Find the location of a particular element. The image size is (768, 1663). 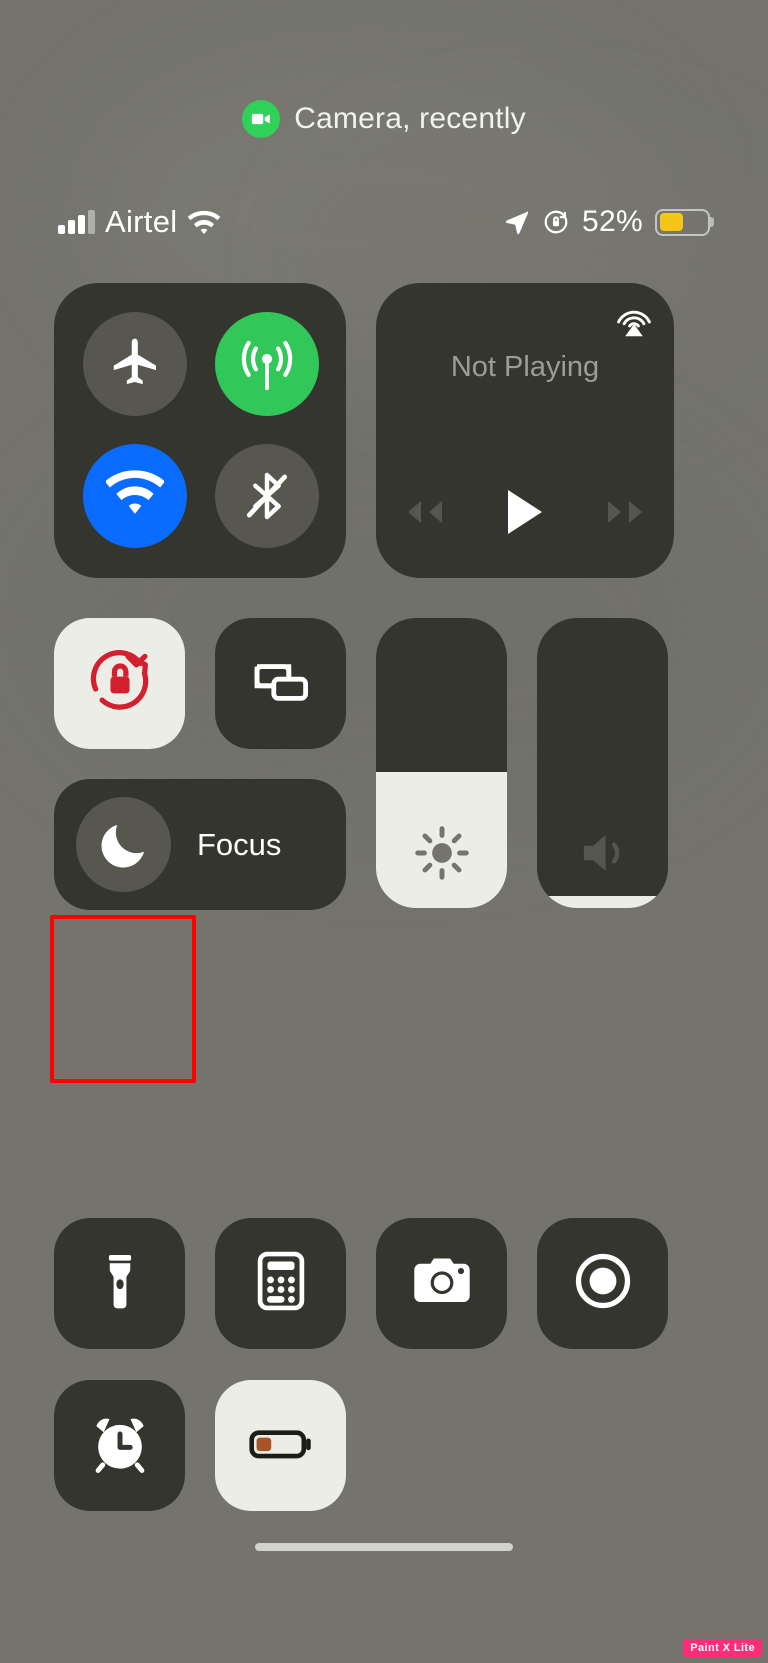

cellular-antenna-icon is located at coordinates (267, 364).